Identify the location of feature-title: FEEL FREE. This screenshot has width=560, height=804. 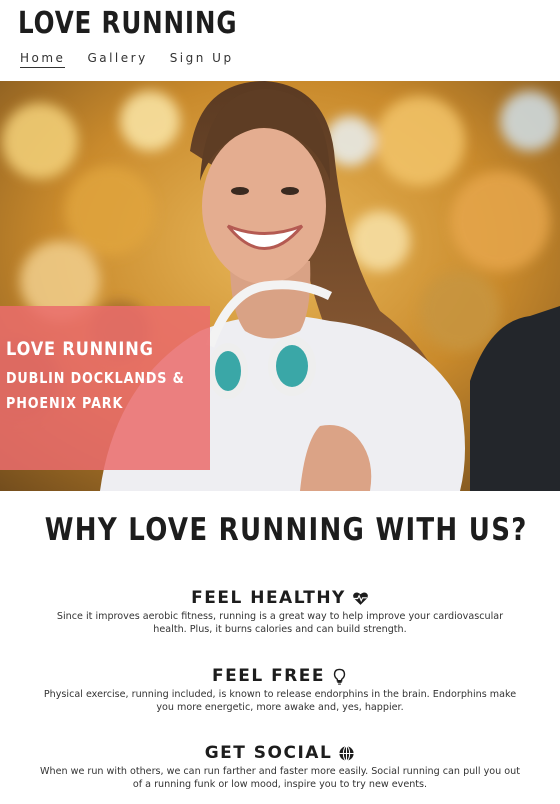
(280, 676).